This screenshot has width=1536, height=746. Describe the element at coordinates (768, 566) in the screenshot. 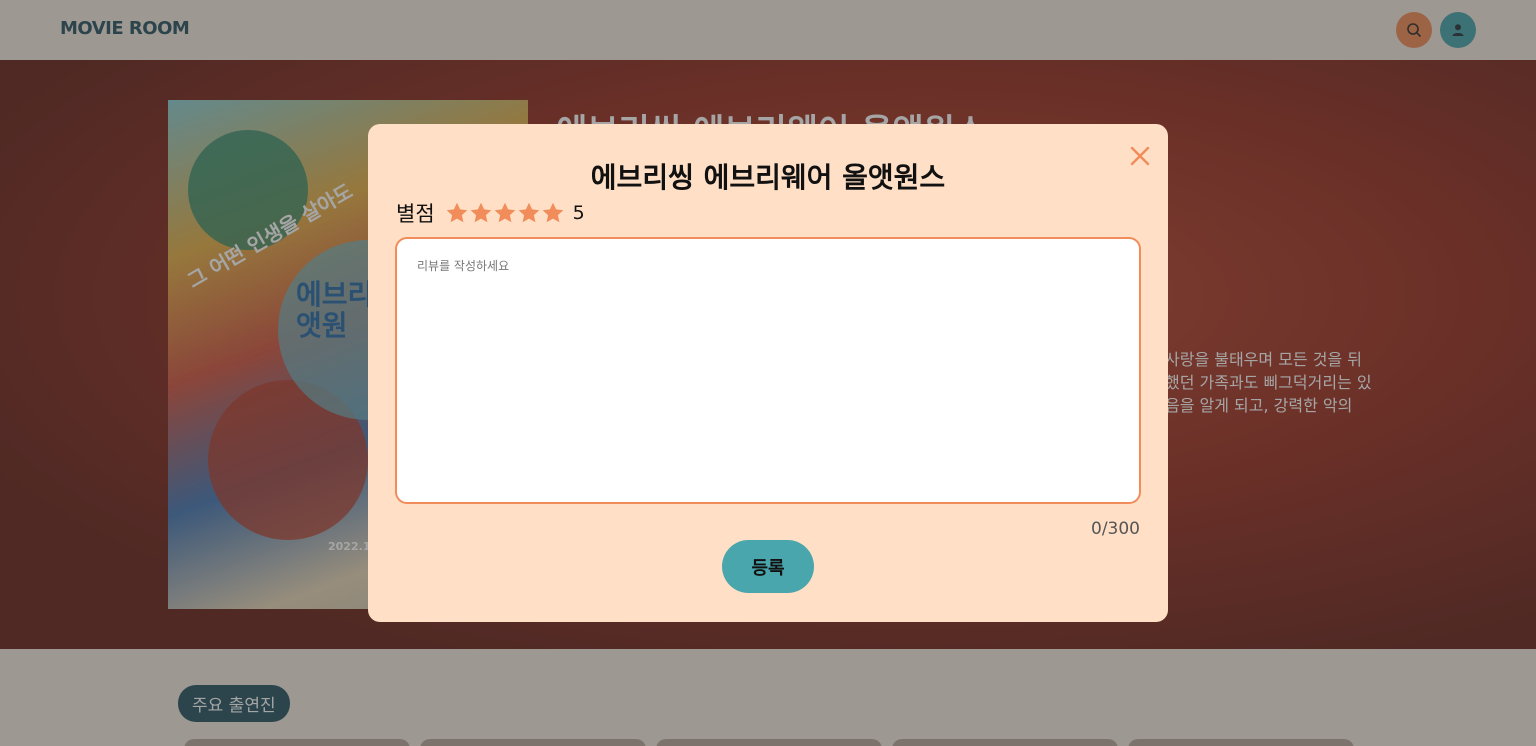

I see `submit-button: 등록` at that location.